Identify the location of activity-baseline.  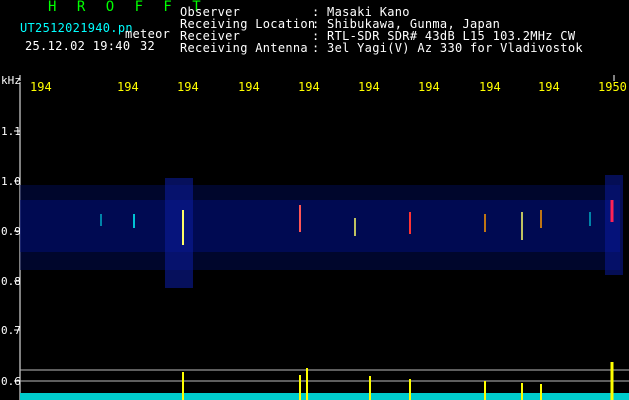
(324, 384).